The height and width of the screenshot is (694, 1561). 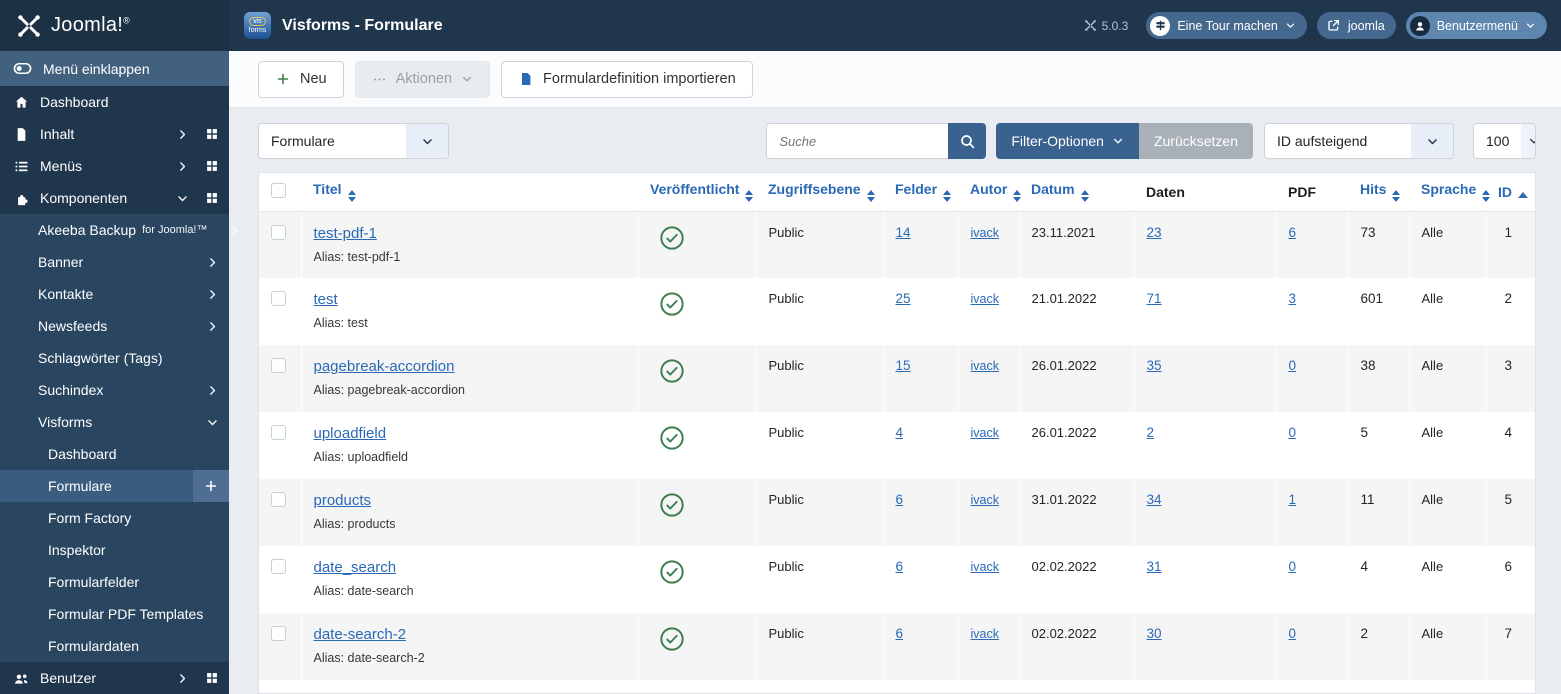 What do you see at coordinates (278, 190) in the screenshot?
I see `select-all-checkbox` at bounding box center [278, 190].